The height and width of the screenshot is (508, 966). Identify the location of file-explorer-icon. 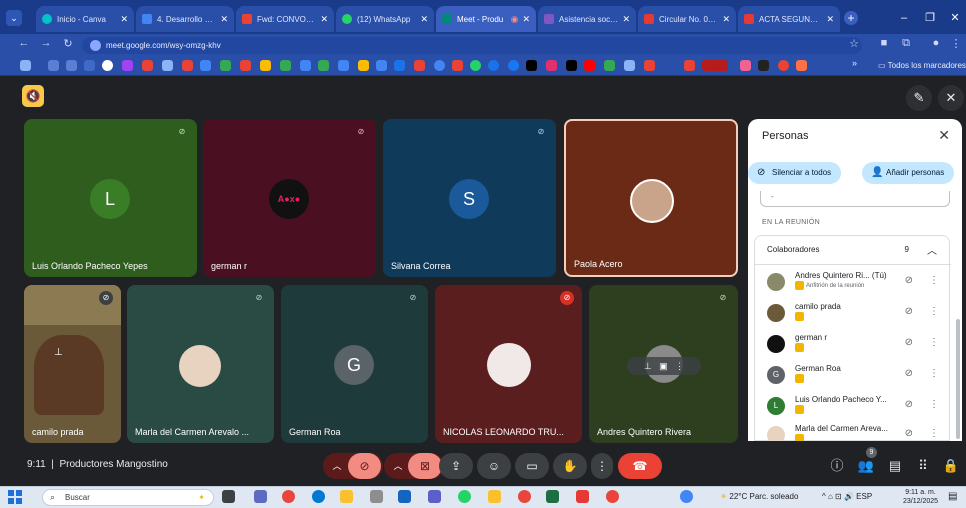
(346, 496).